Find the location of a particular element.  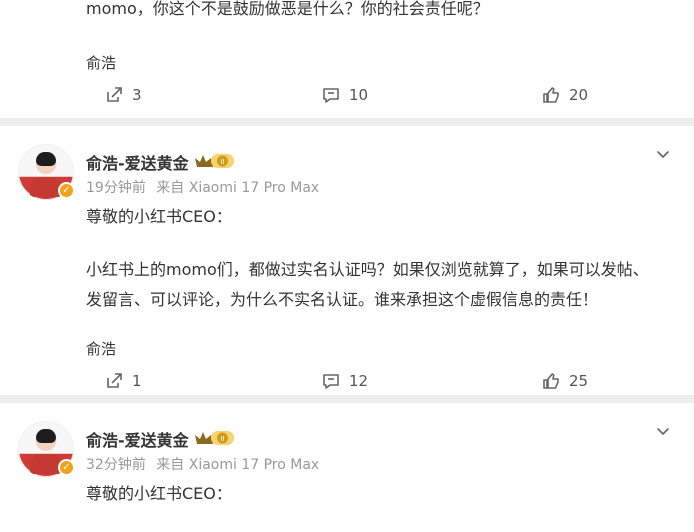

share-count: 3 is located at coordinates (137, 95).